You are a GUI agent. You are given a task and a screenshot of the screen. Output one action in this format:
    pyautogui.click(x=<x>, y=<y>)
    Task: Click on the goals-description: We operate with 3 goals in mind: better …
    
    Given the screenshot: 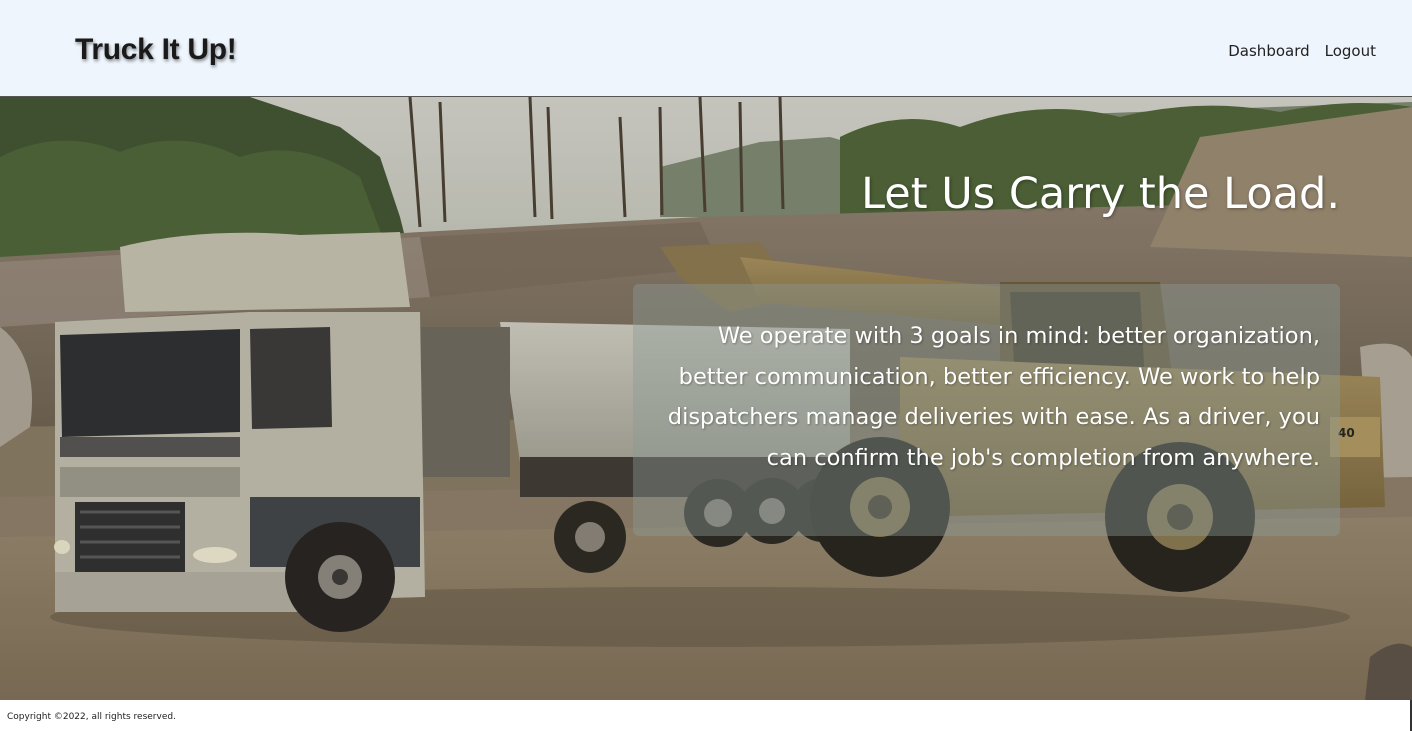 What is the action you would take?
    pyautogui.click(x=993, y=397)
    